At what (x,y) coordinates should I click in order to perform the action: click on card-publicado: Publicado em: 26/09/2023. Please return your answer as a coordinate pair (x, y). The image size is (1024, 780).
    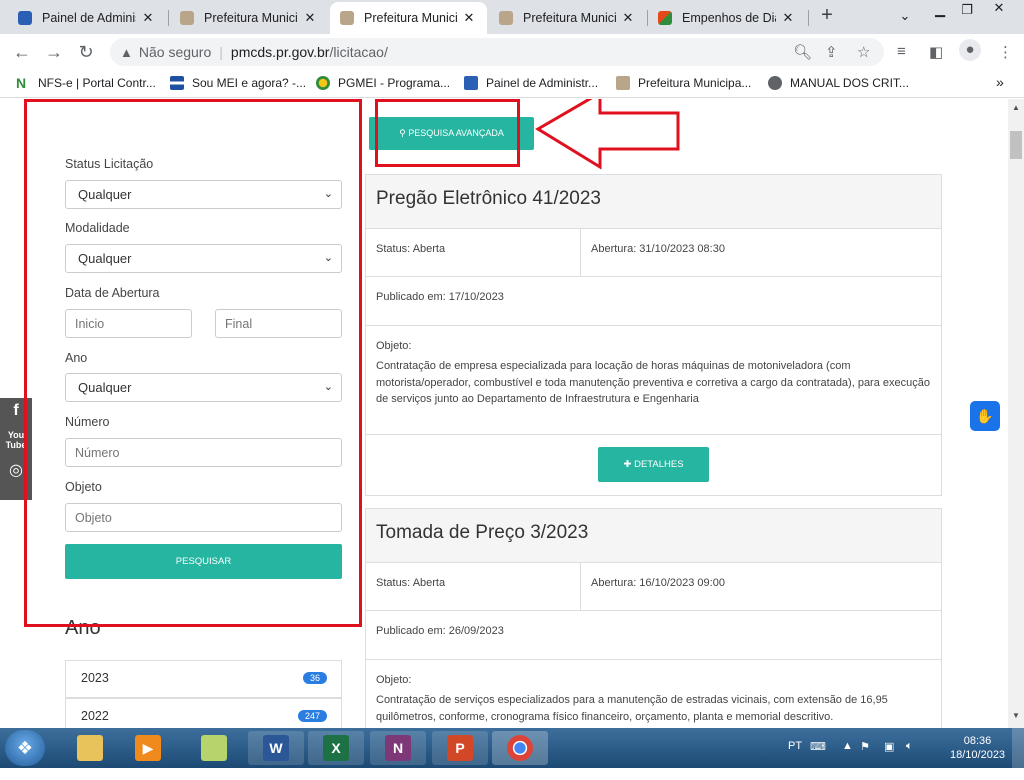
    Looking at the image, I should click on (440, 631).